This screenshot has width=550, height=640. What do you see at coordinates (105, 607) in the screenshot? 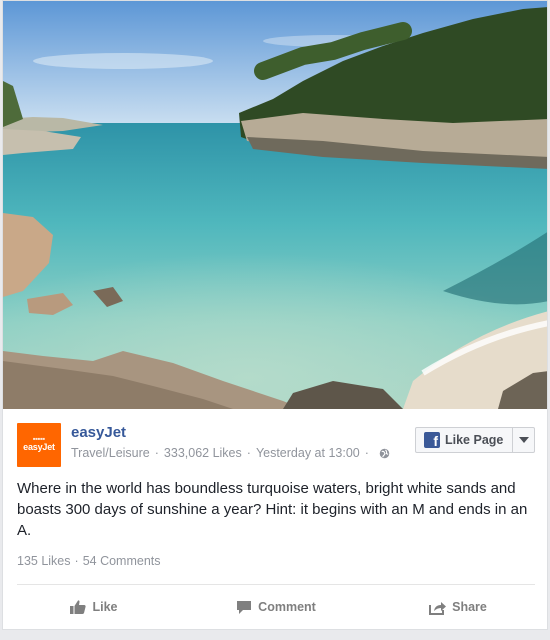
I see `like-label: Like` at bounding box center [105, 607].